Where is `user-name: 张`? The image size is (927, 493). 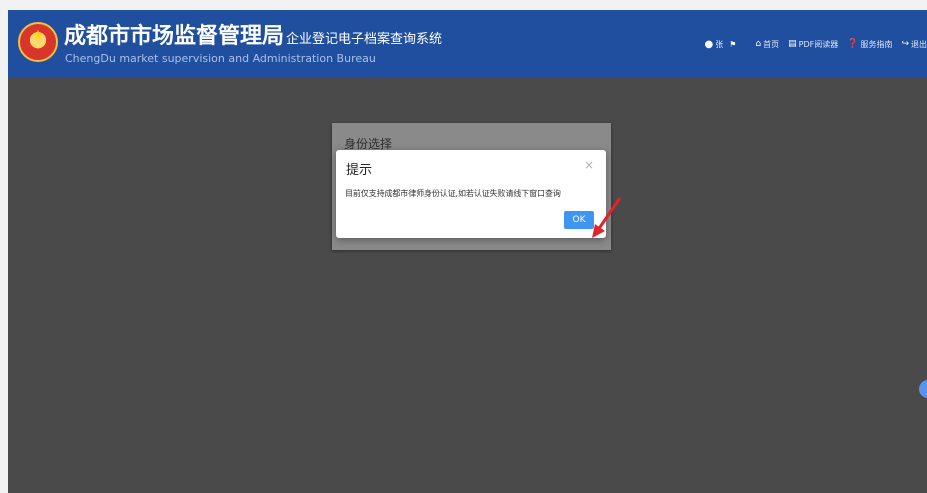 user-name: 张 is located at coordinates (719, 44).